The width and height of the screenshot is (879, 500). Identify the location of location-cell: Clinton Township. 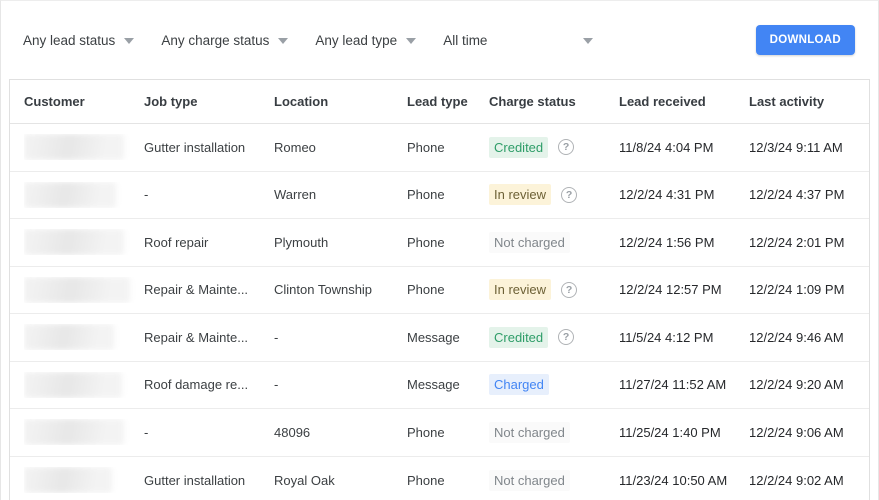
(323, 290).